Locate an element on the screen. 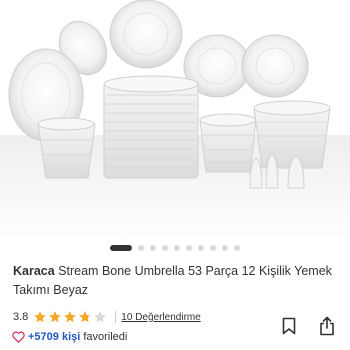 The image size is (350, 350). bookmark-icon is located at coordinates (289, 326).